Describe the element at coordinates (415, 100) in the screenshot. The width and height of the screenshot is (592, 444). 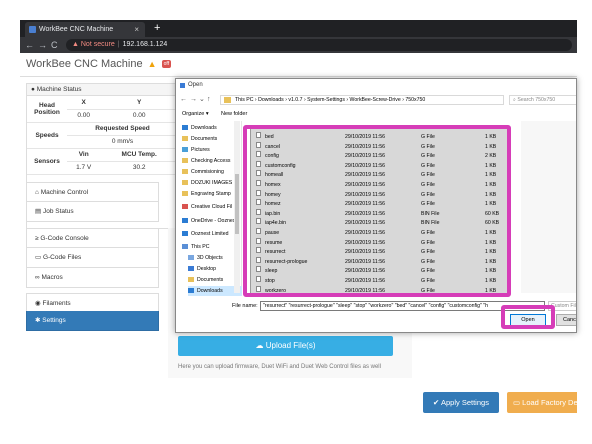
I see `breadcrumb-750x750: 750x750` at that location.